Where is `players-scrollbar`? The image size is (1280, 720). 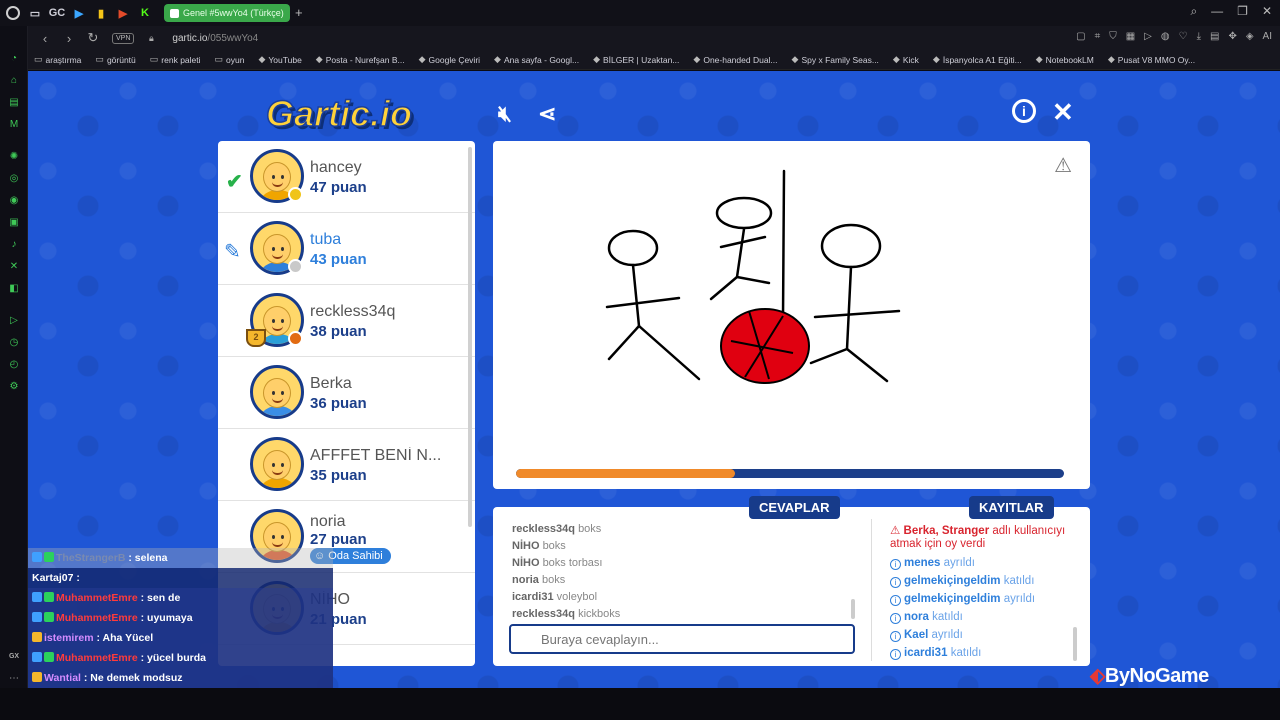
players-scrollbar is located at coordinates (470, 337).